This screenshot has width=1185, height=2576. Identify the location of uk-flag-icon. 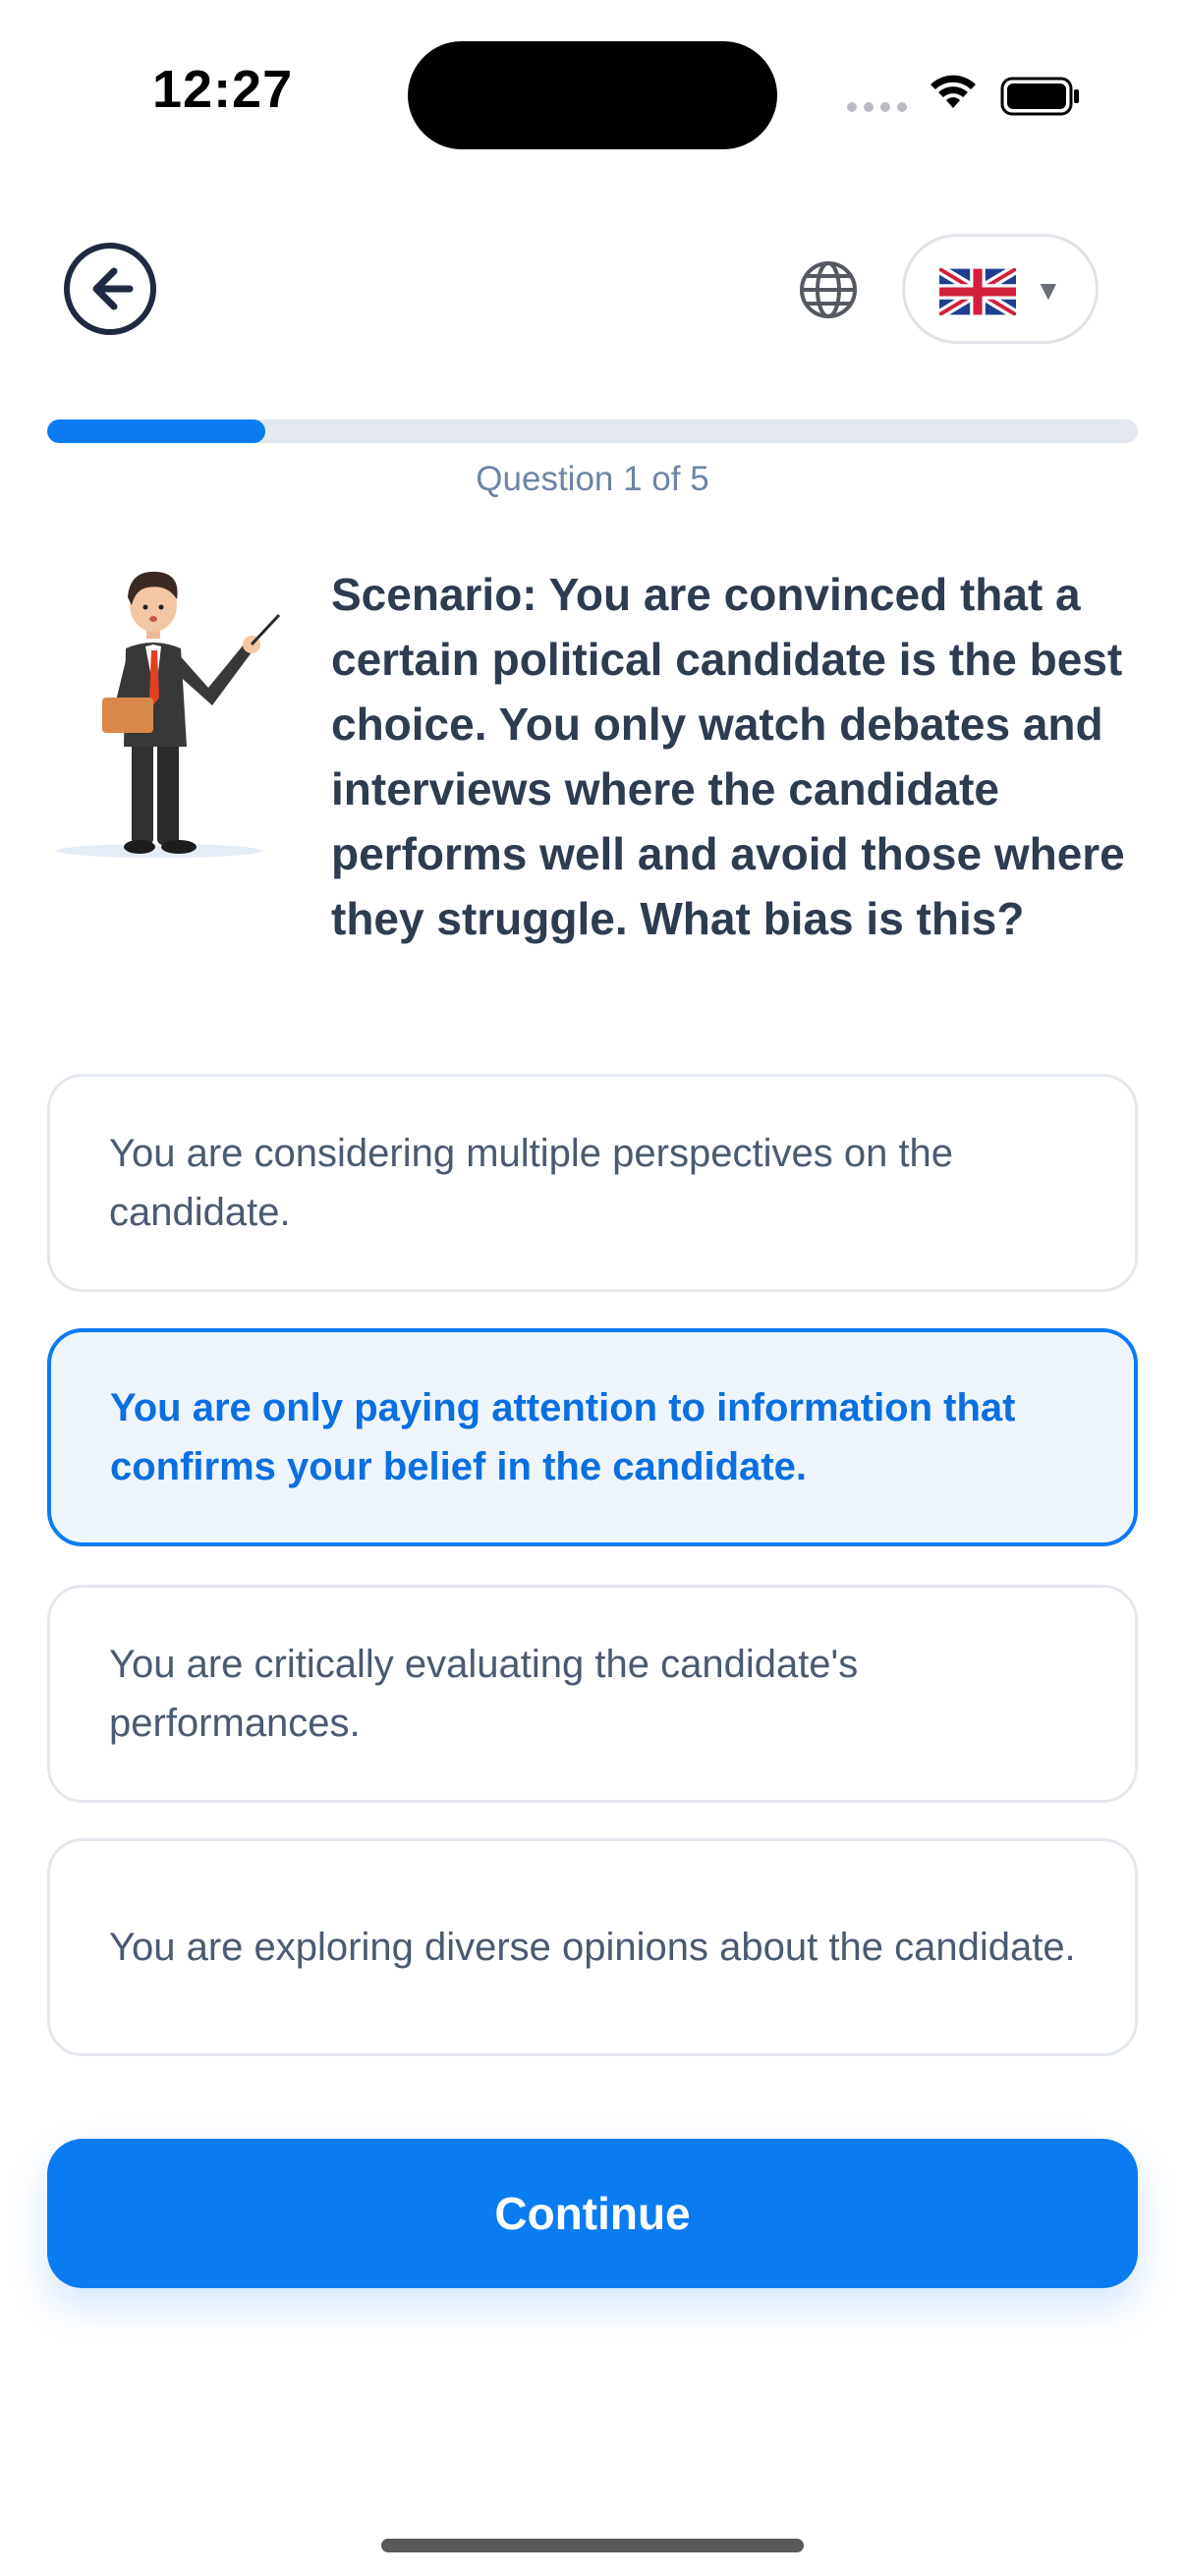
(978, 291).